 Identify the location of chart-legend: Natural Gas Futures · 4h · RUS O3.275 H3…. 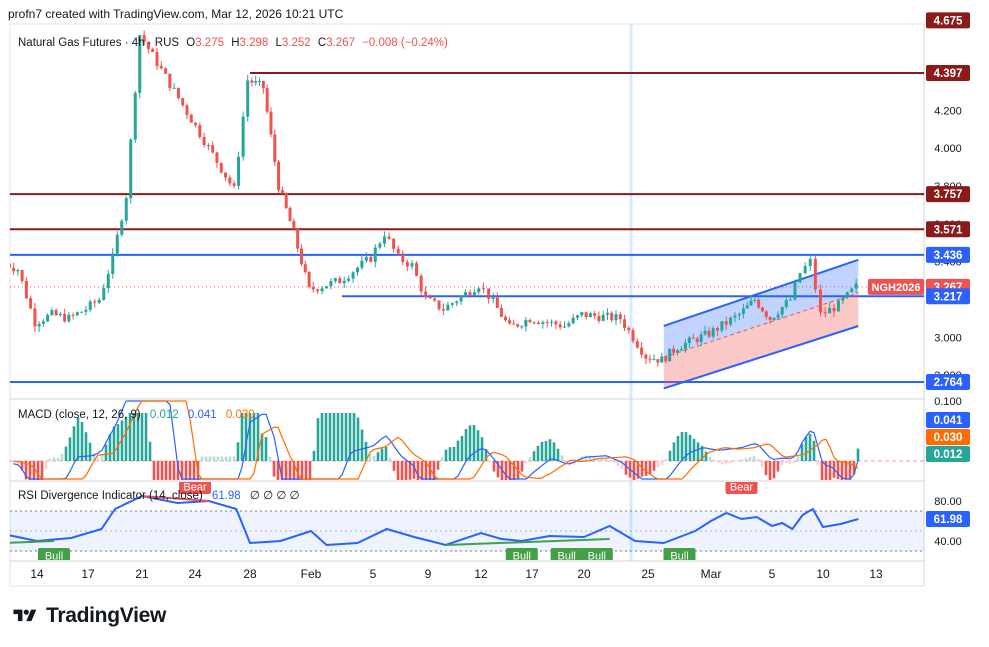
(233, 43).